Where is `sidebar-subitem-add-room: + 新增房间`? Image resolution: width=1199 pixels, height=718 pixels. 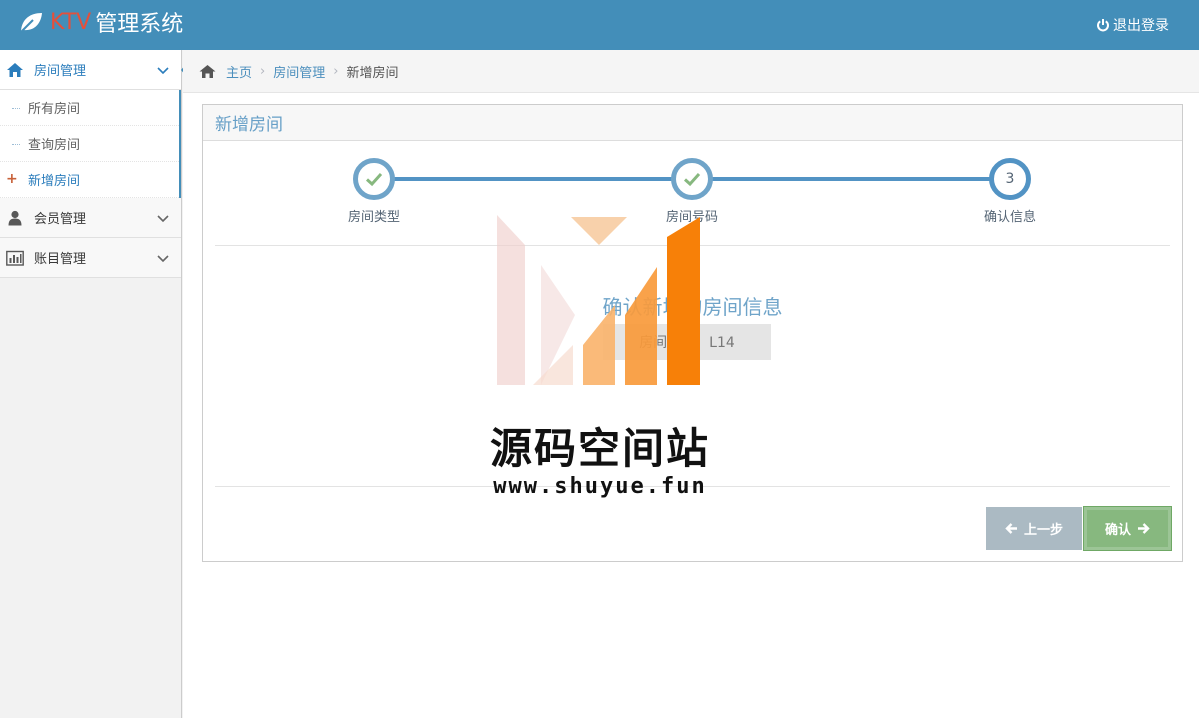
sidebar-subitem-add-room: + 新增房间 is located at coordinates (89, 180).